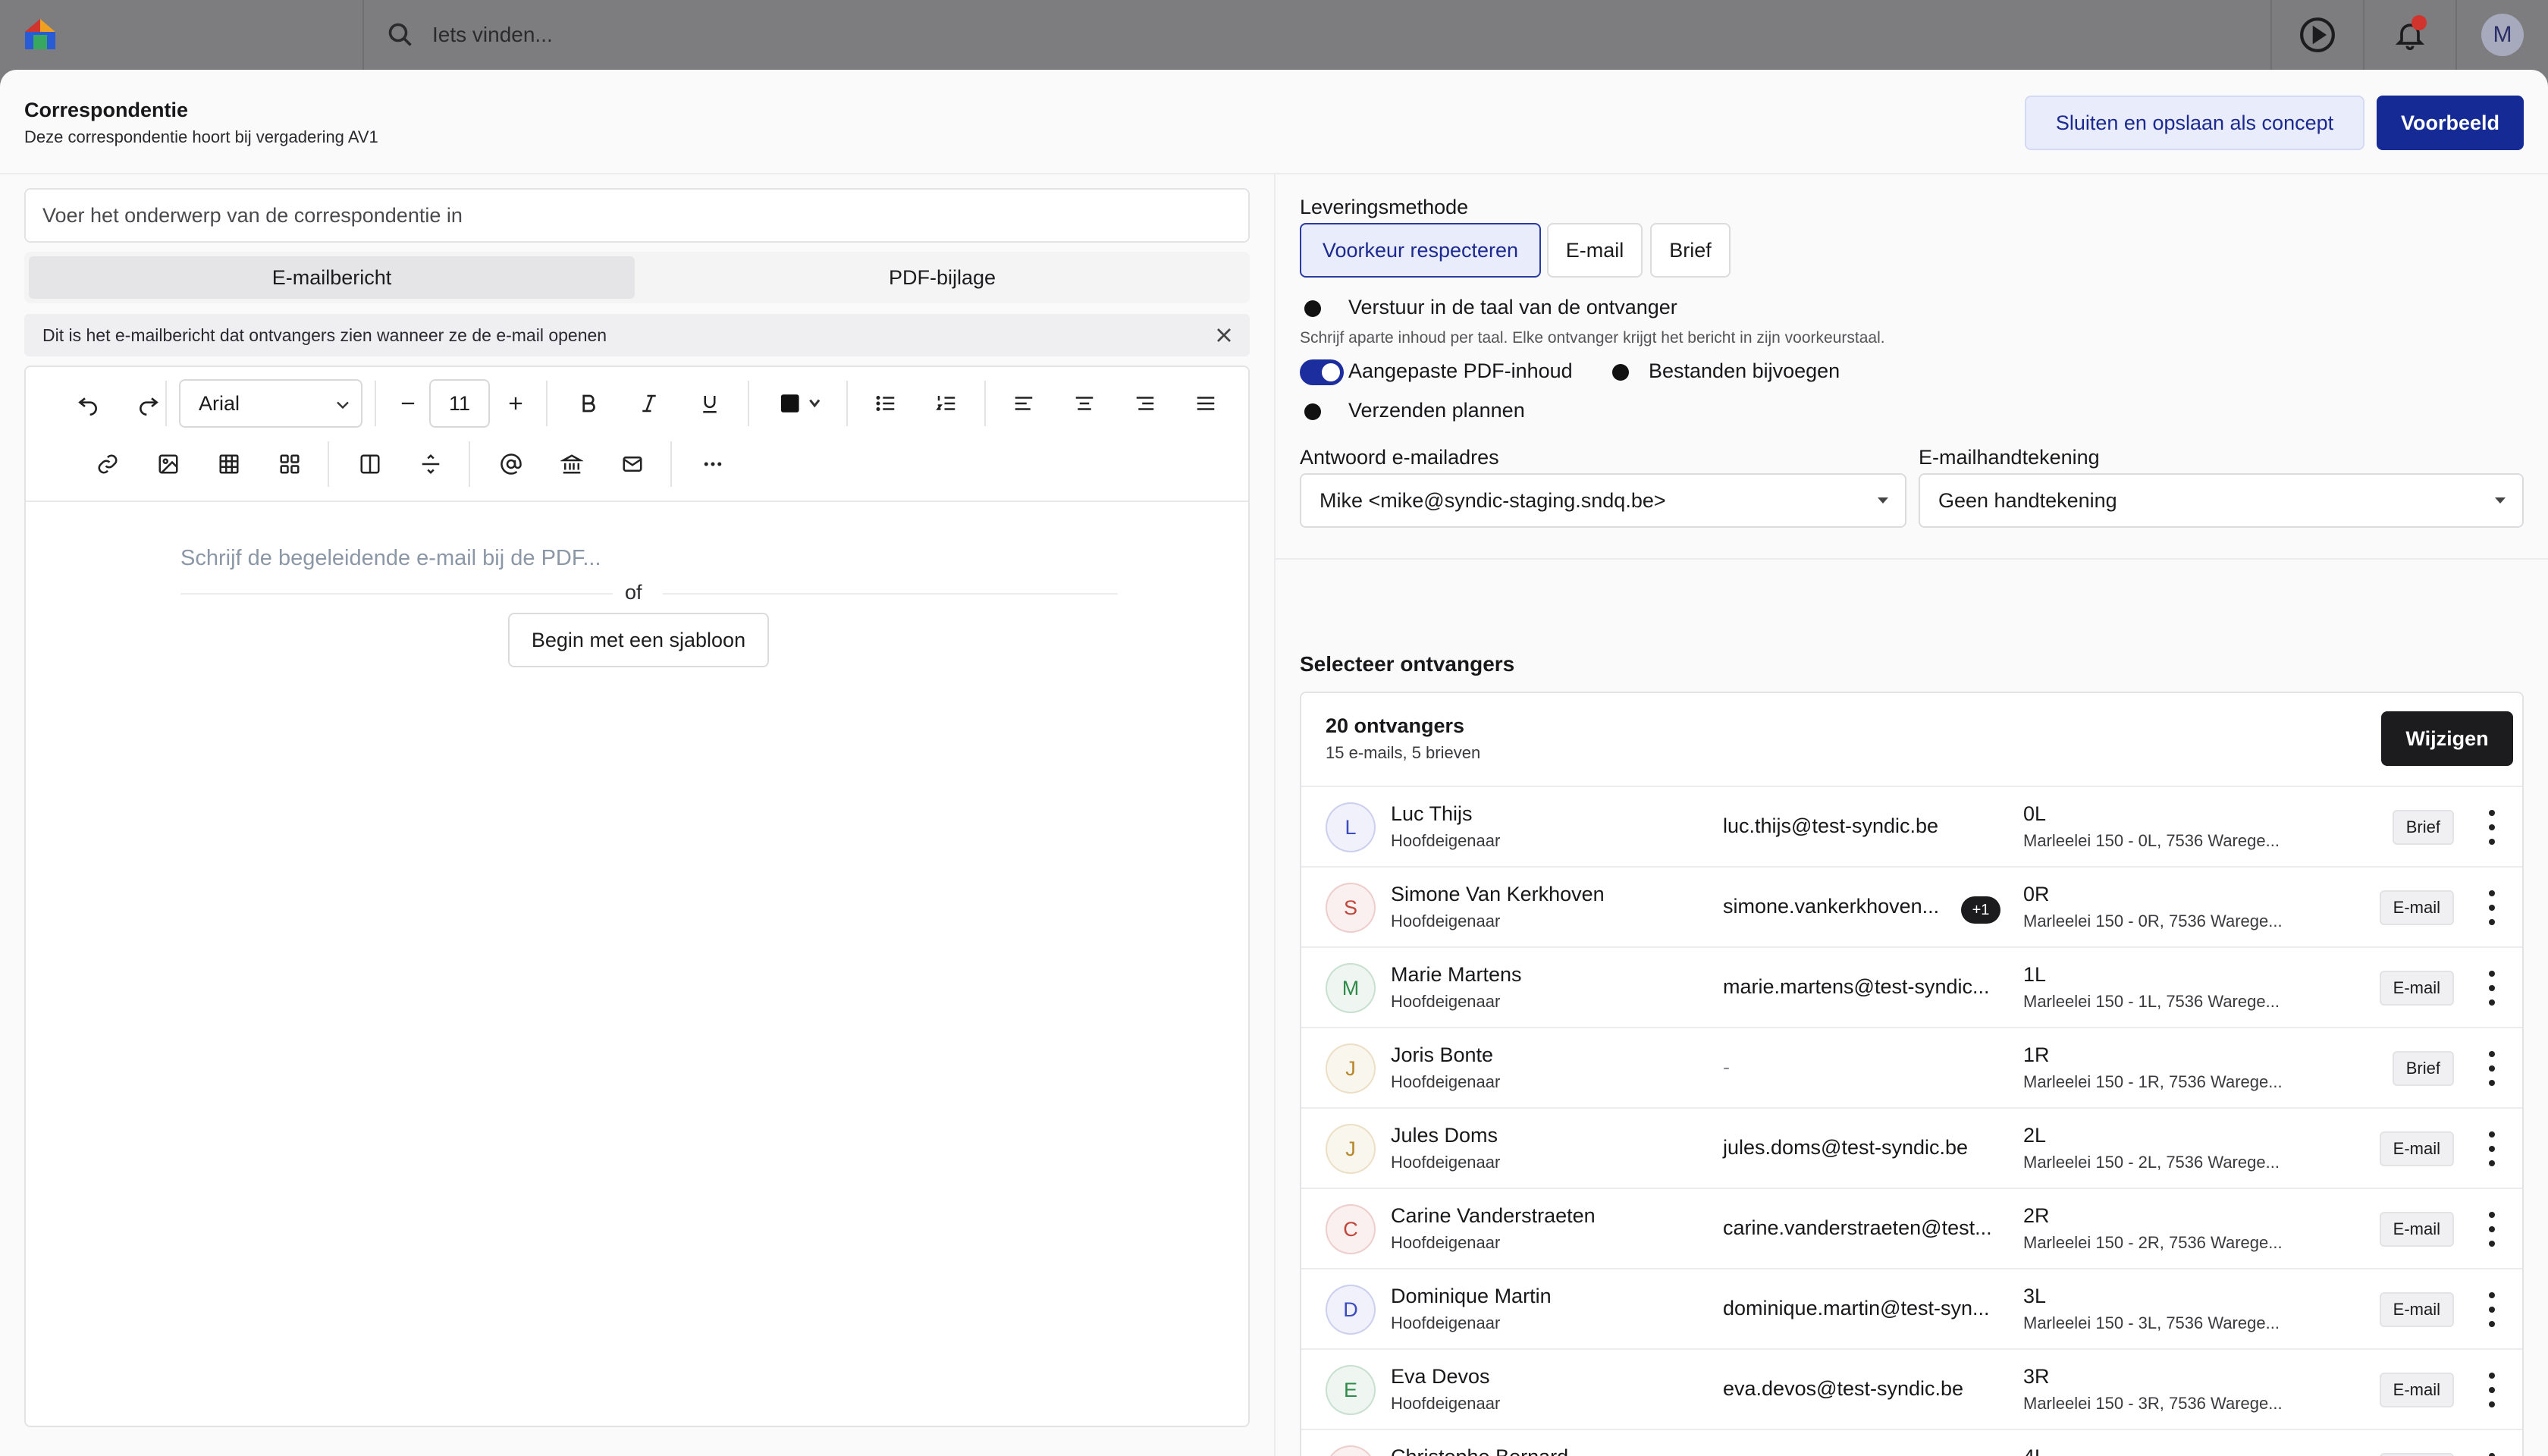 This screenshot has height=1456, width=2548. What do you see at coordinates (88, 403) in the screenshot?
I see `undo-button` at bounding box center [88, 403].